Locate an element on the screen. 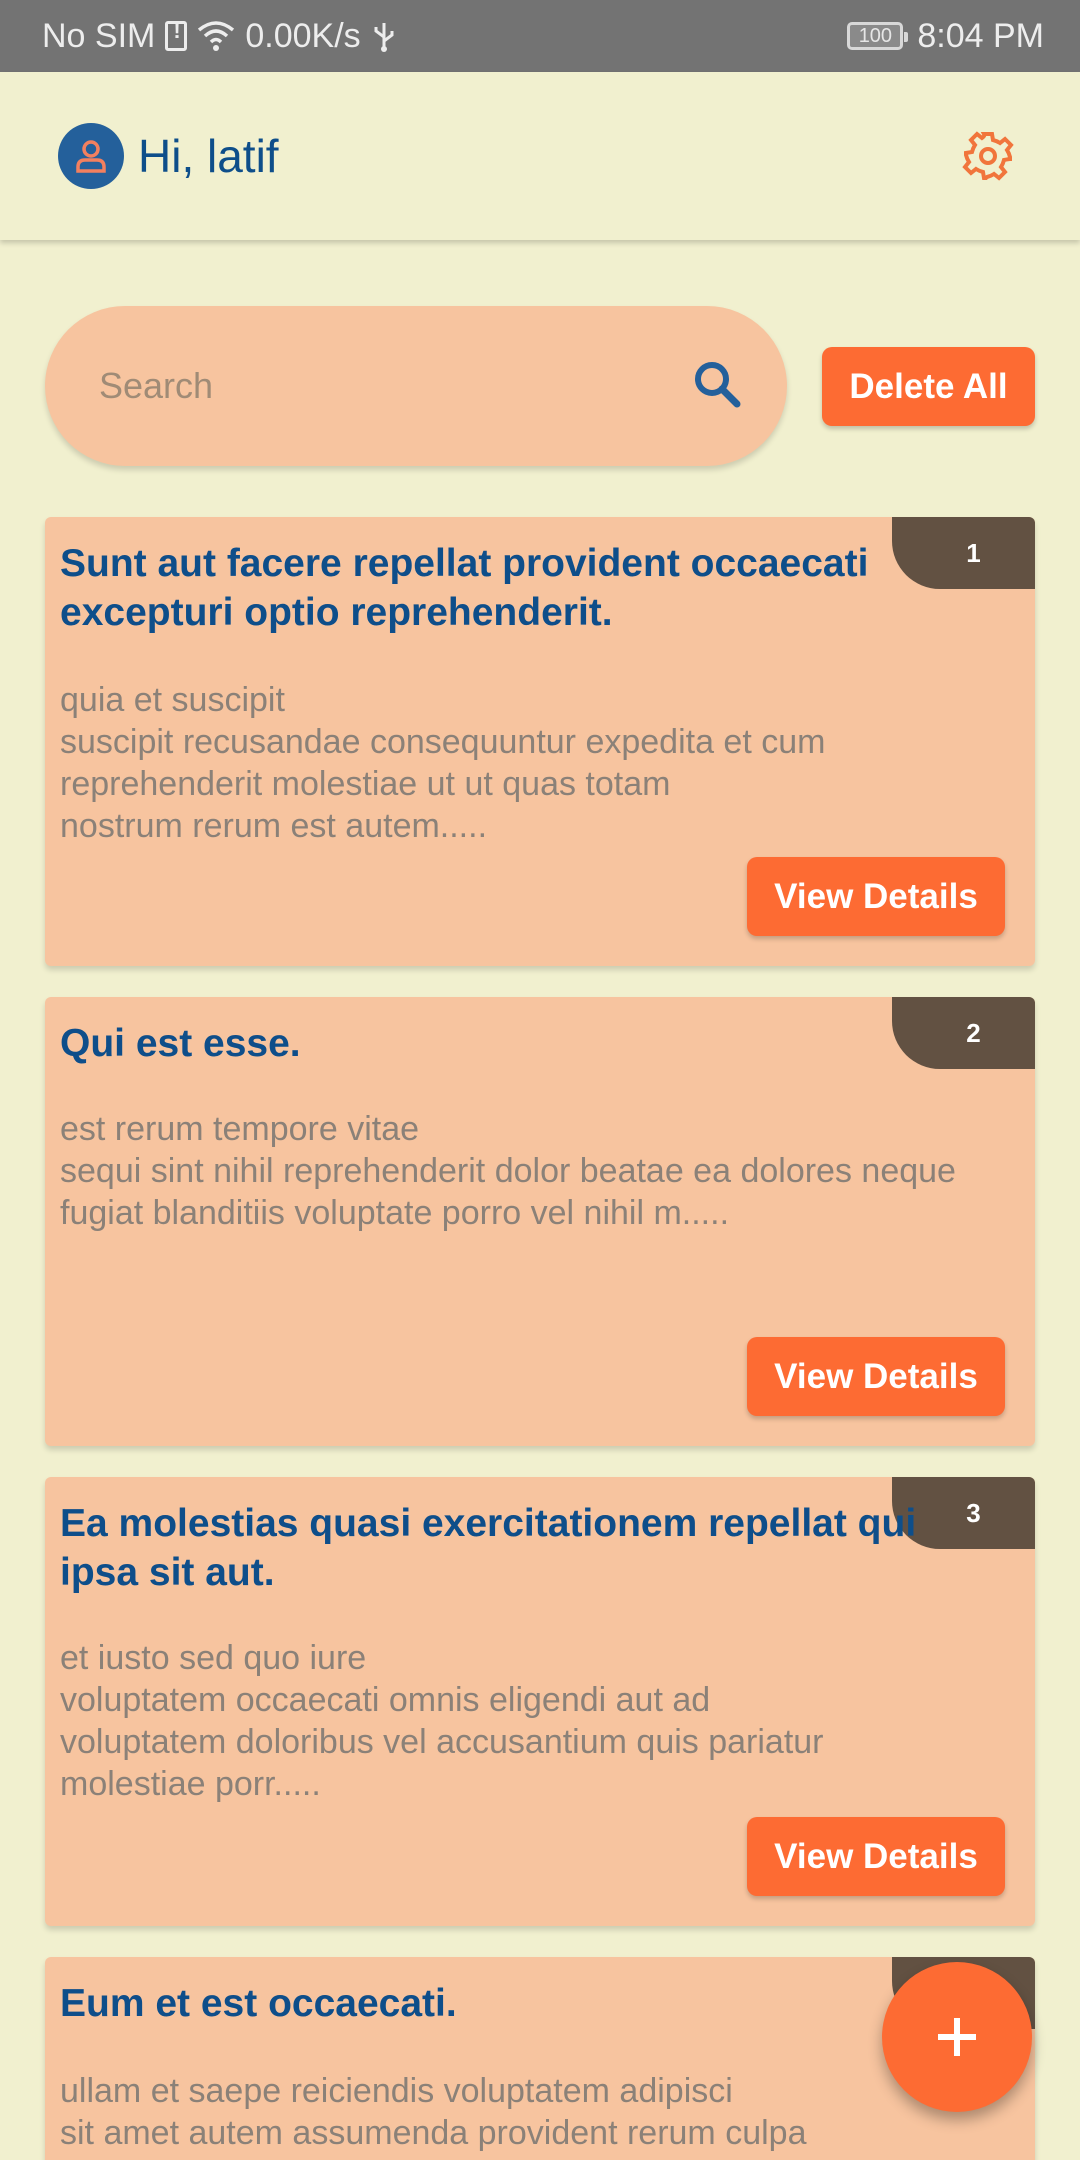  greeting-title: Hi, latif is located at coordinates (208, 156).